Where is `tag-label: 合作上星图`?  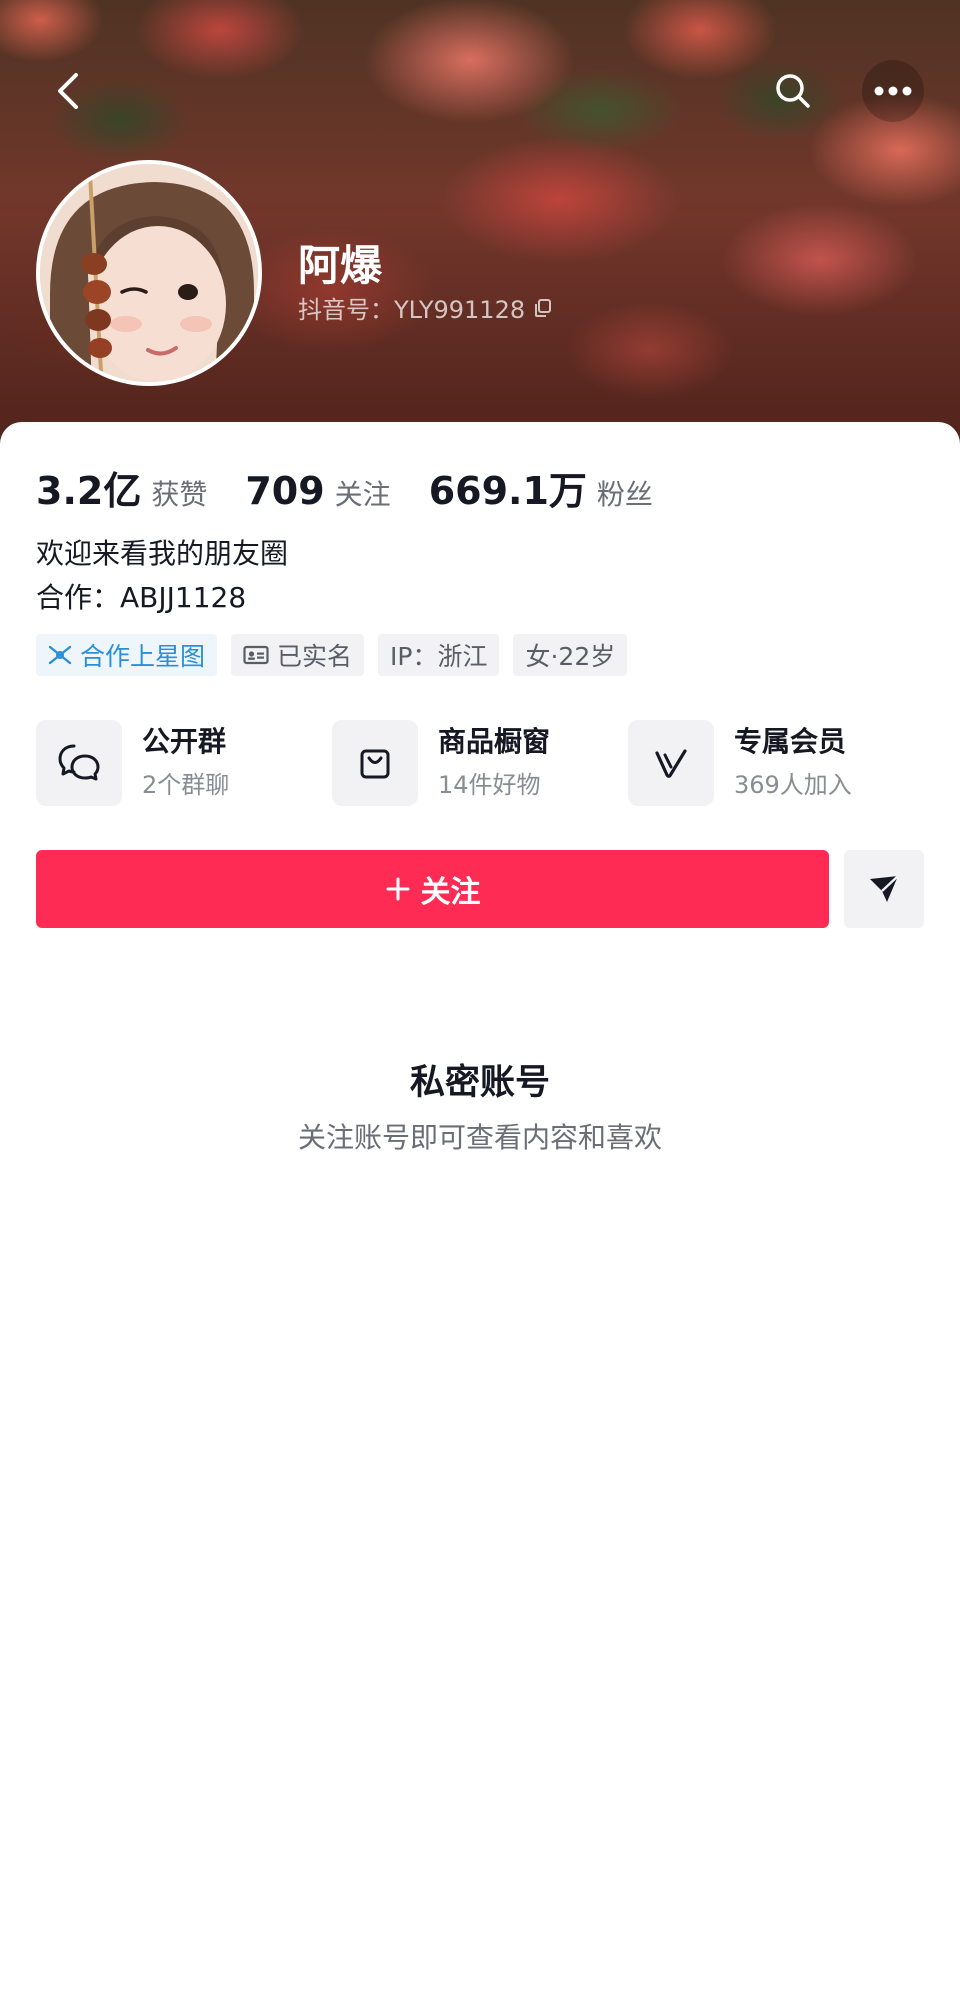
tag-label: 合作上星图 is located at coordinates (143, 656).